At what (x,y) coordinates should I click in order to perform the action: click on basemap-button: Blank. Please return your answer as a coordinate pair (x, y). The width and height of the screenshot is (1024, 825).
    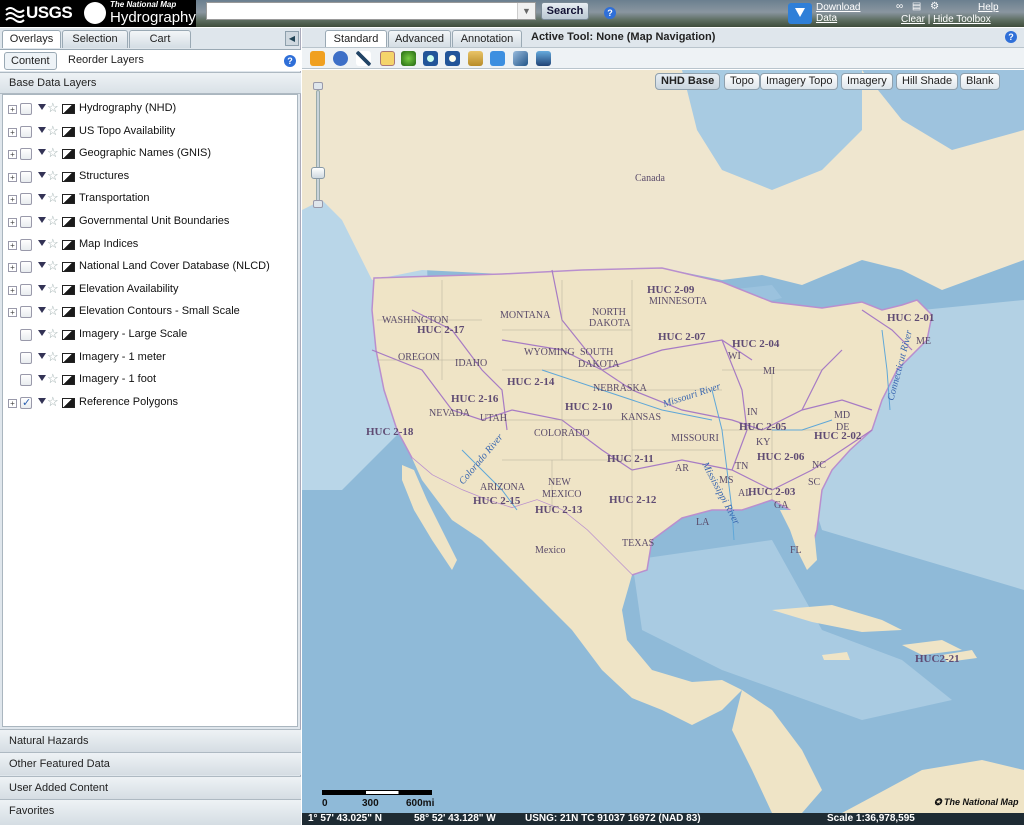
    Looking at the image, I should click on (980, 81).